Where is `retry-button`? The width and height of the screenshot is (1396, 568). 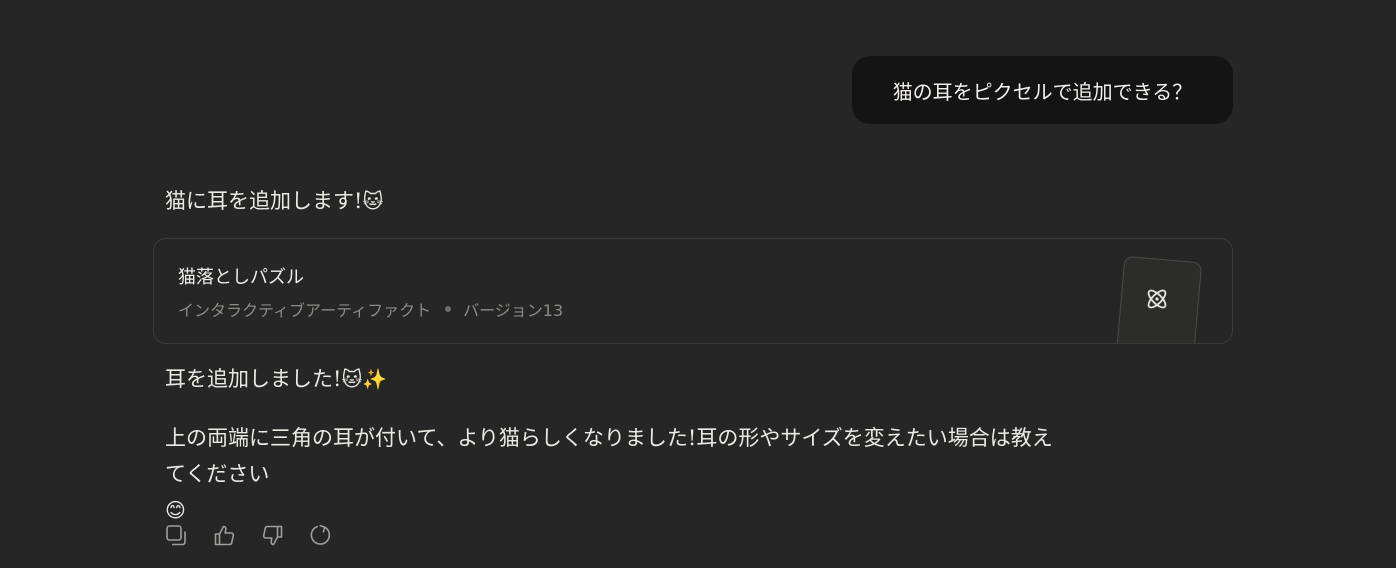
retry-button is located at coordinates (320, 535).